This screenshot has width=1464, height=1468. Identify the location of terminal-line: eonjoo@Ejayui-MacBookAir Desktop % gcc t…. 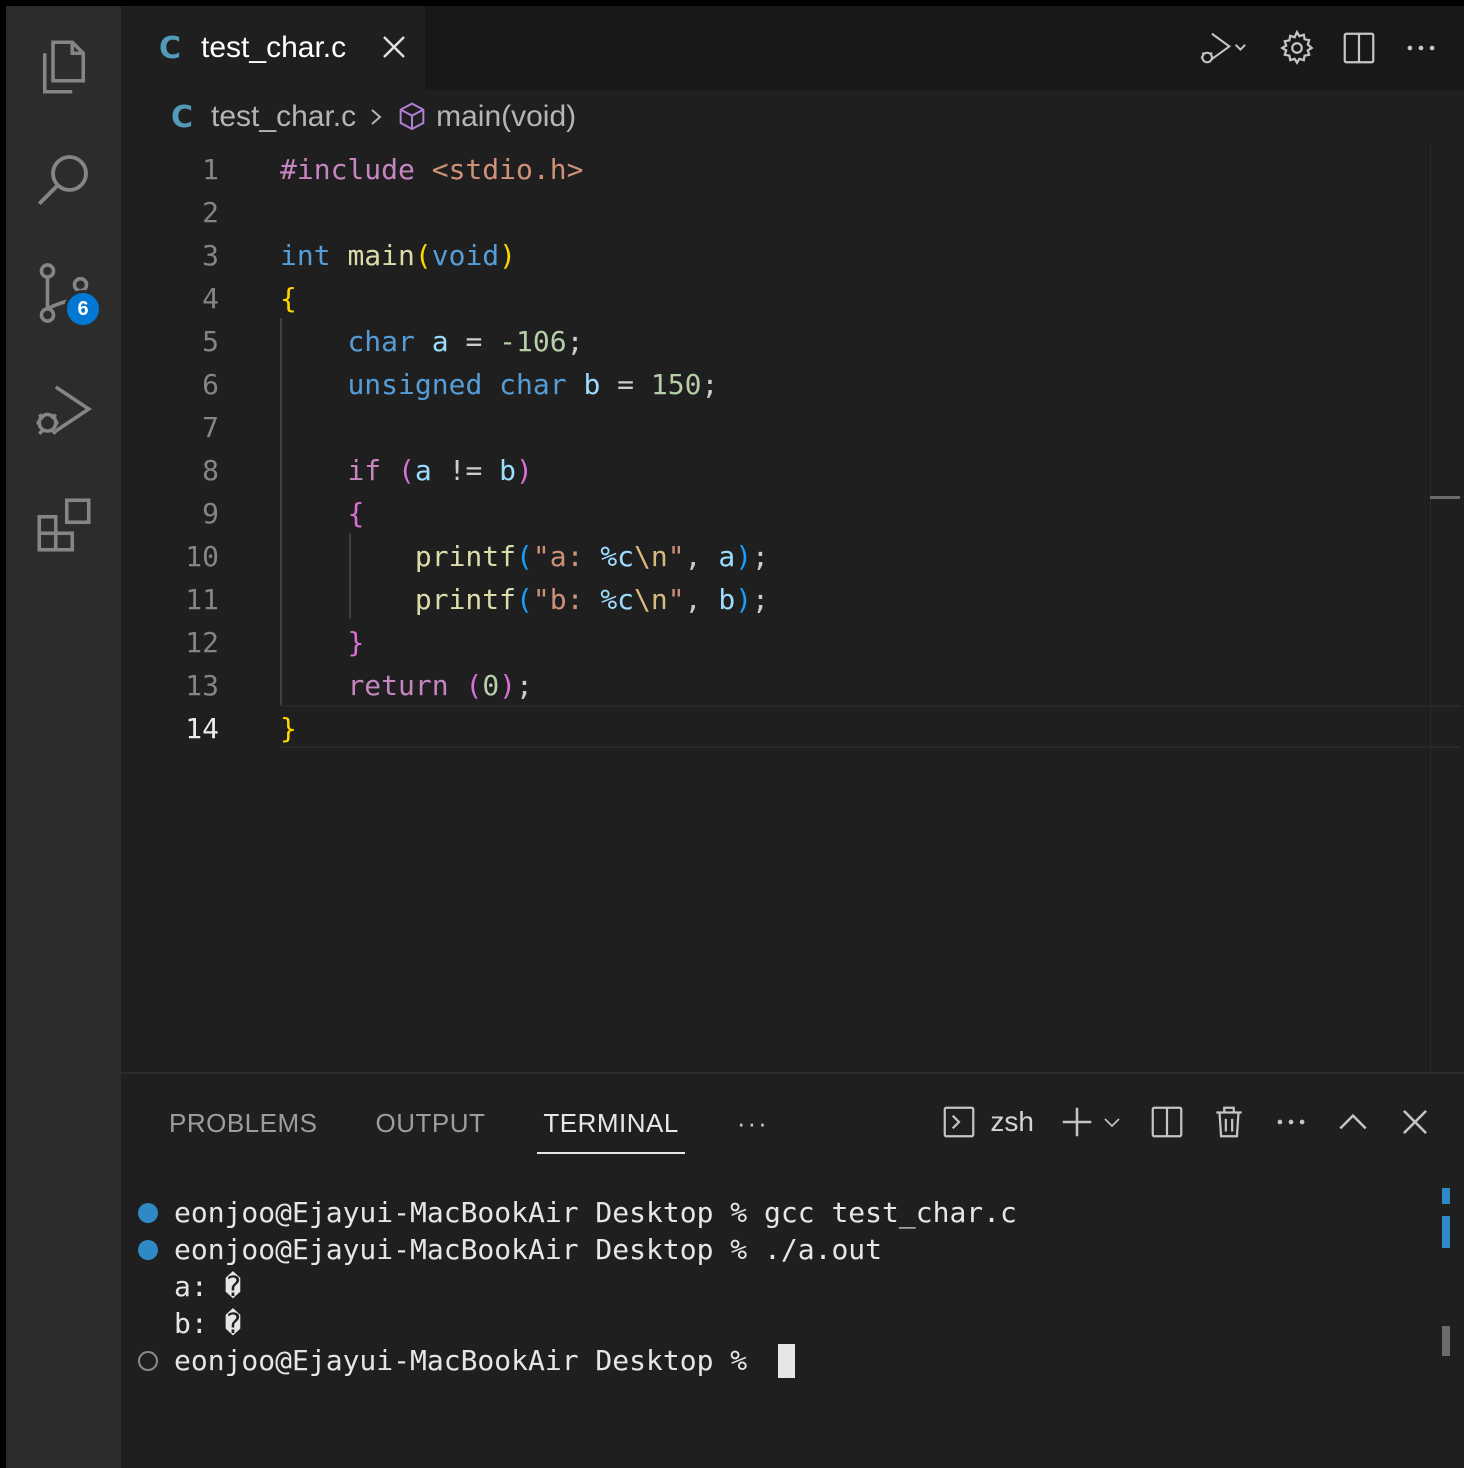
(792, 1212).